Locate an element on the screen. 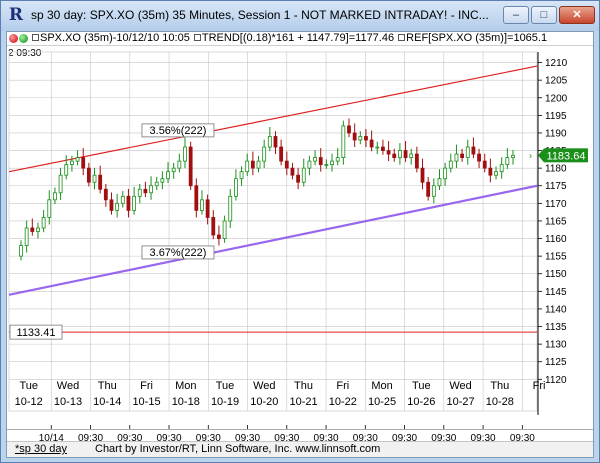 This screenshot has height=463, width=600. green-status-icon is located at coordinates (23, 38).